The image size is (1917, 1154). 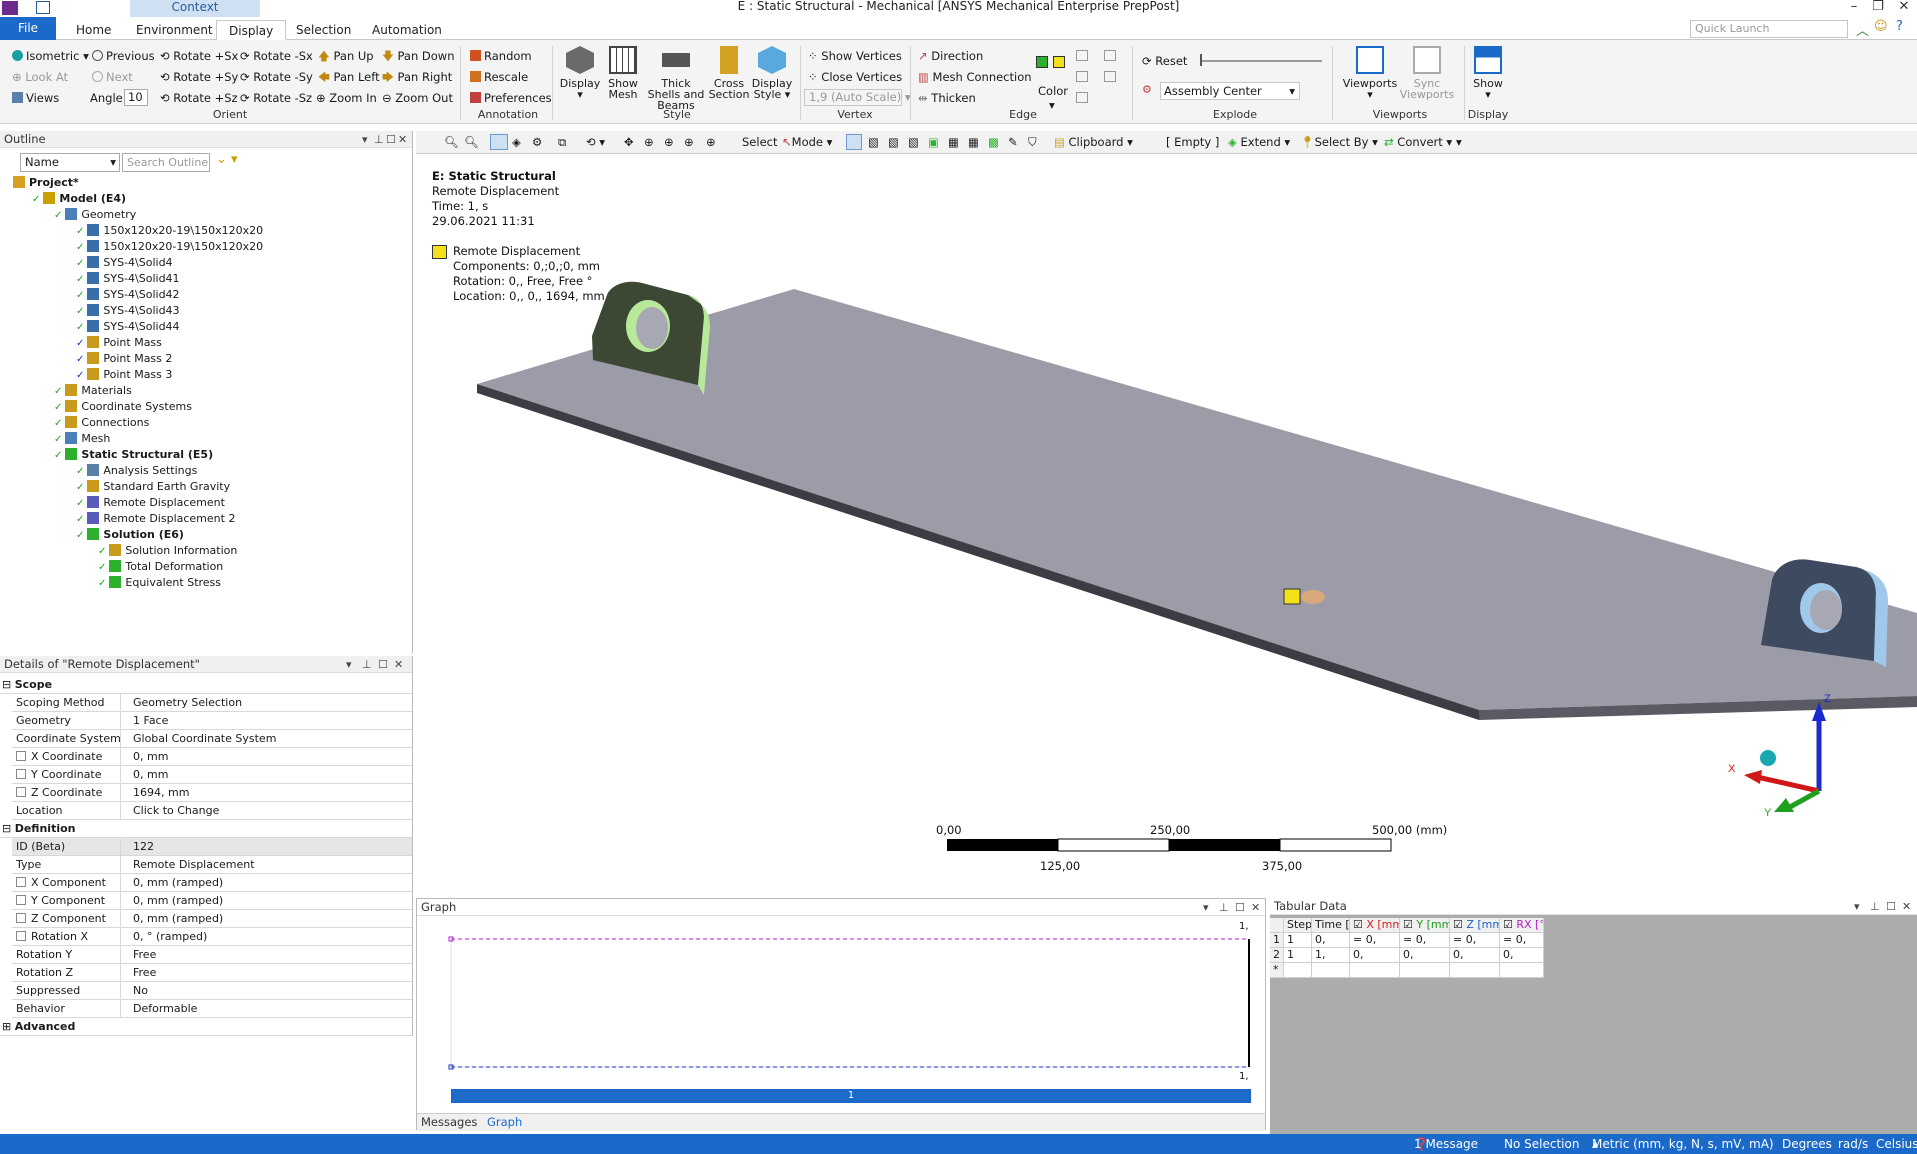 What do you see at coordinates (950, 56) in the screenshot?
I see `direction-button: ↗ Direction` at bounding box center [950, 56].